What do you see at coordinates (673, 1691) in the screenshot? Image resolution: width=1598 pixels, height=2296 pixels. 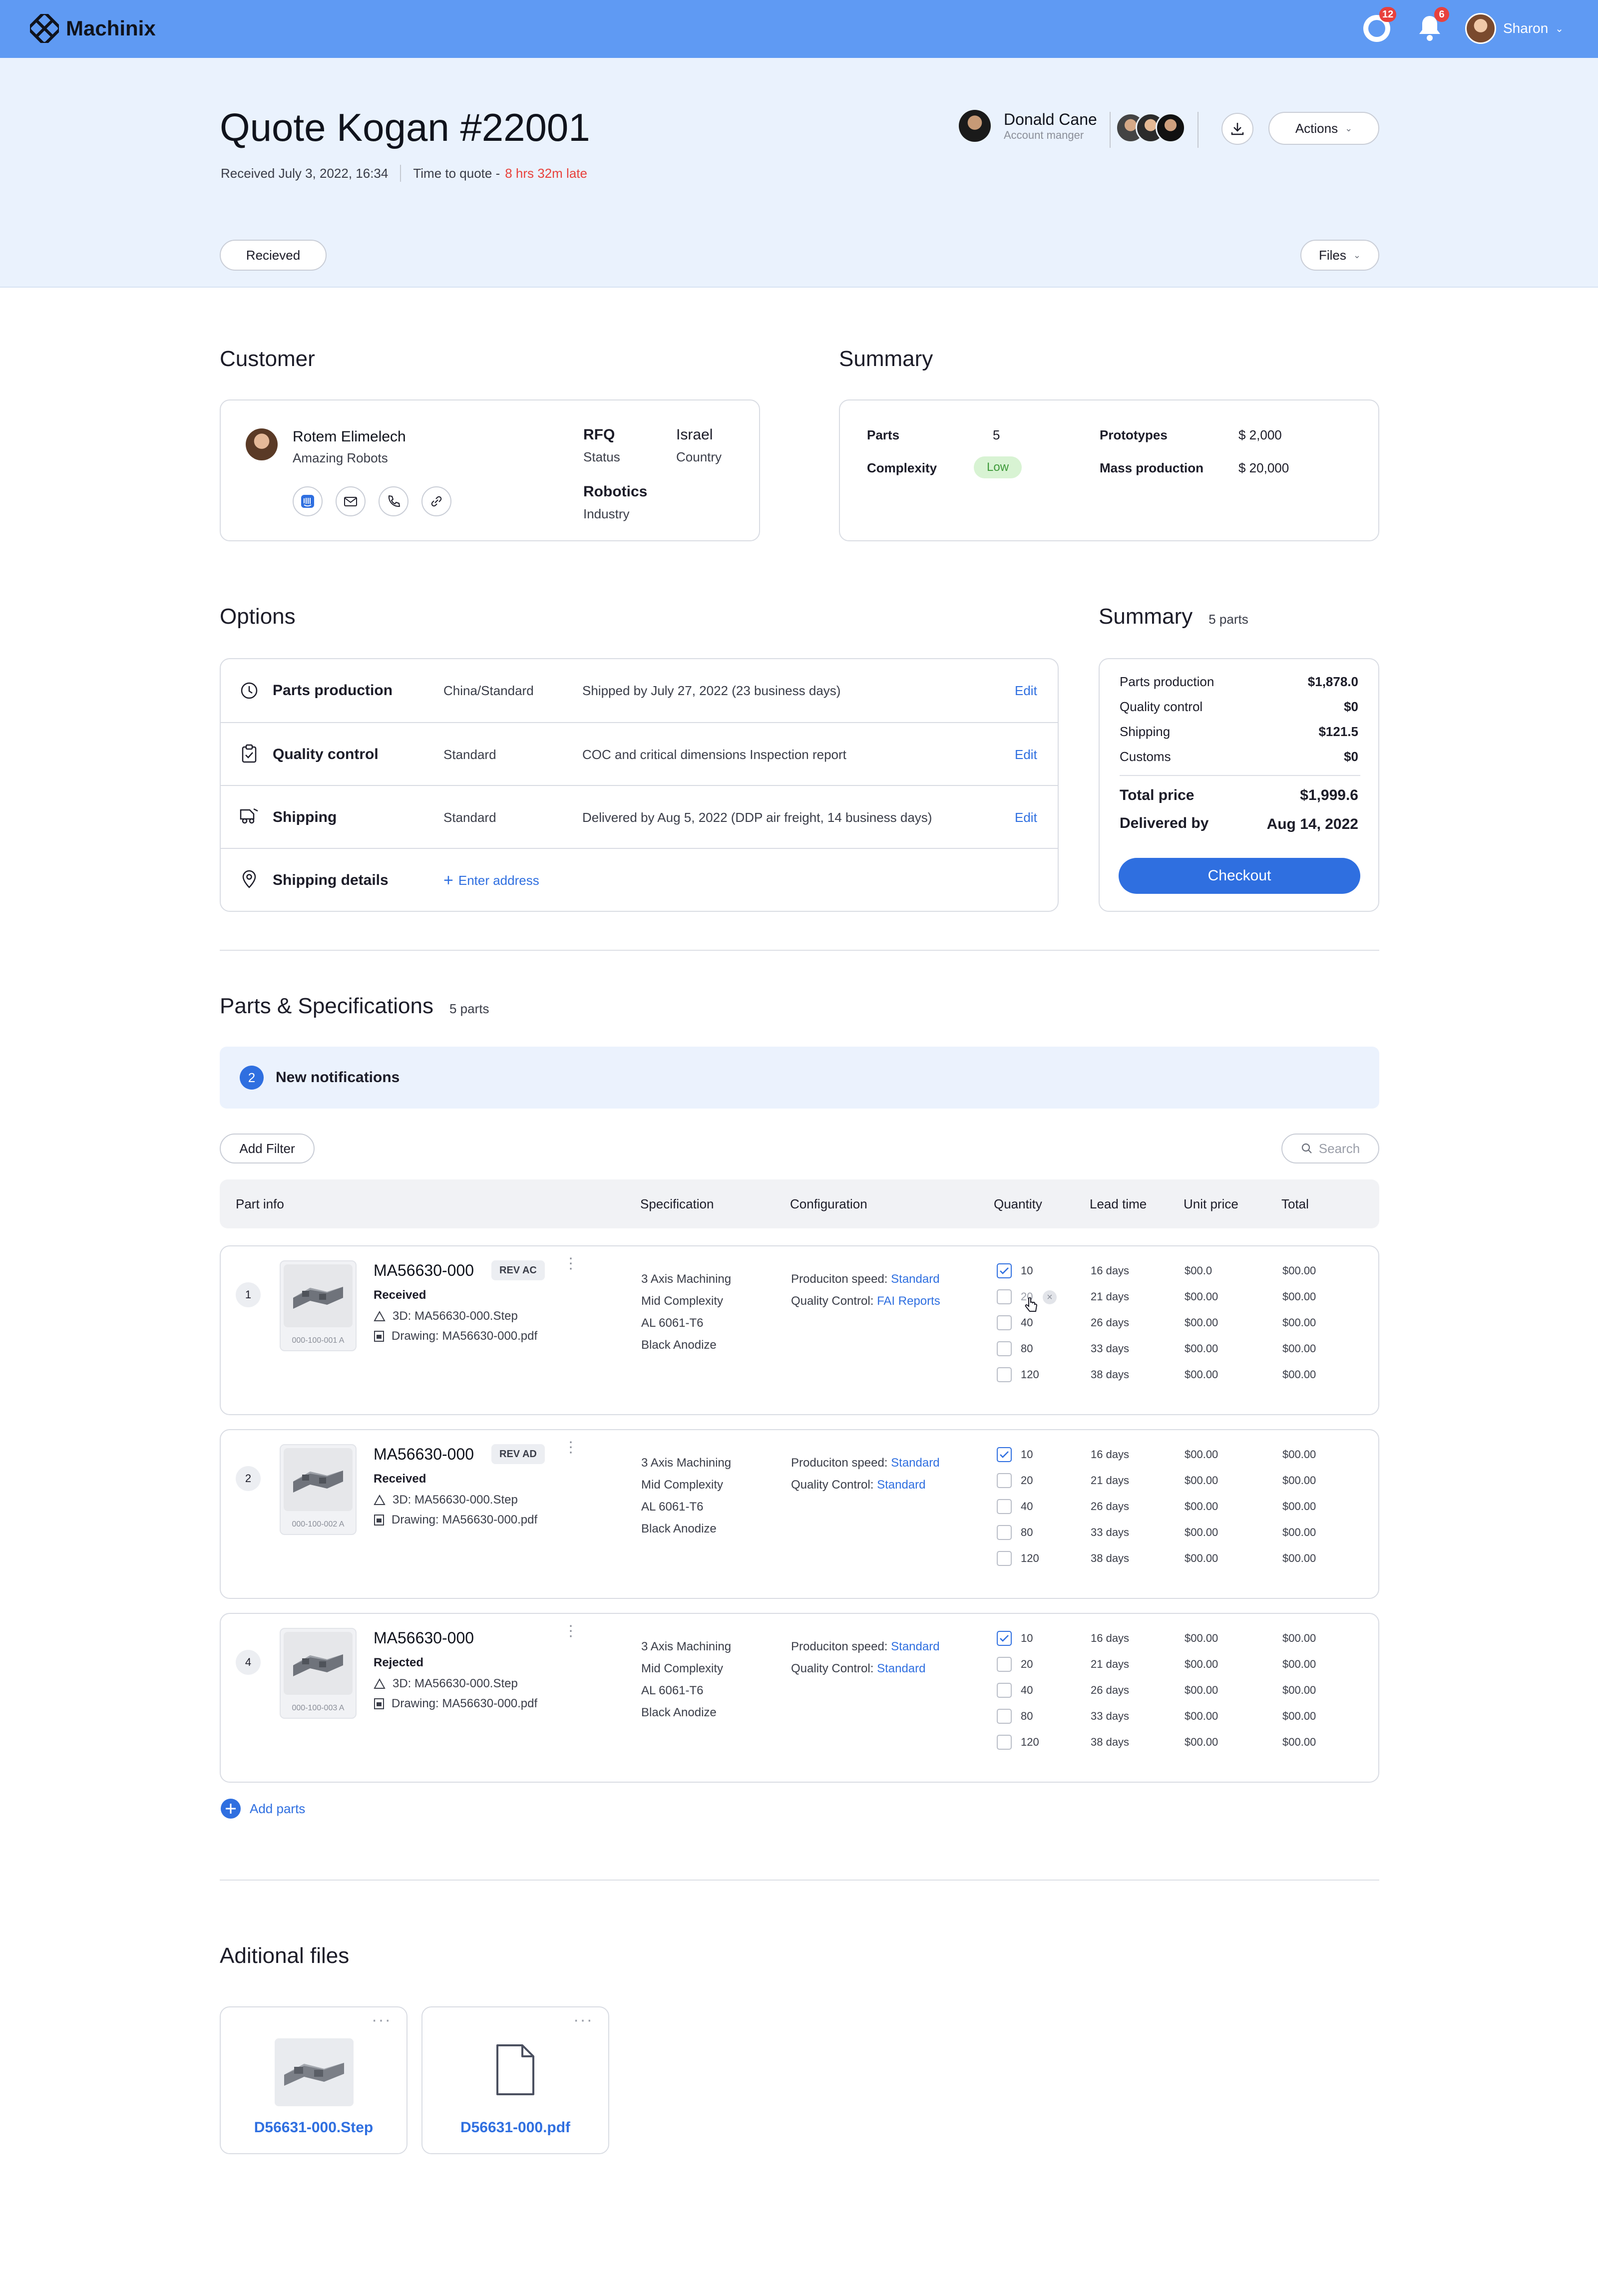 I see `spec-line: AL 6061-T6` at bounding box center [673, 1691].